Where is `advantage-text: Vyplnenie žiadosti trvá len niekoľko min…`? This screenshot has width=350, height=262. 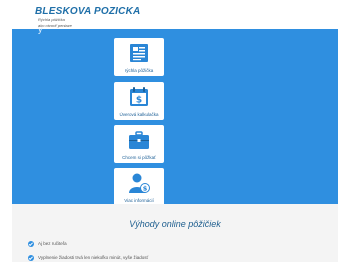
advantage-text: Vyplnenie žiadosti trvá len niekoľko min… is located at coordinates (93, 258).